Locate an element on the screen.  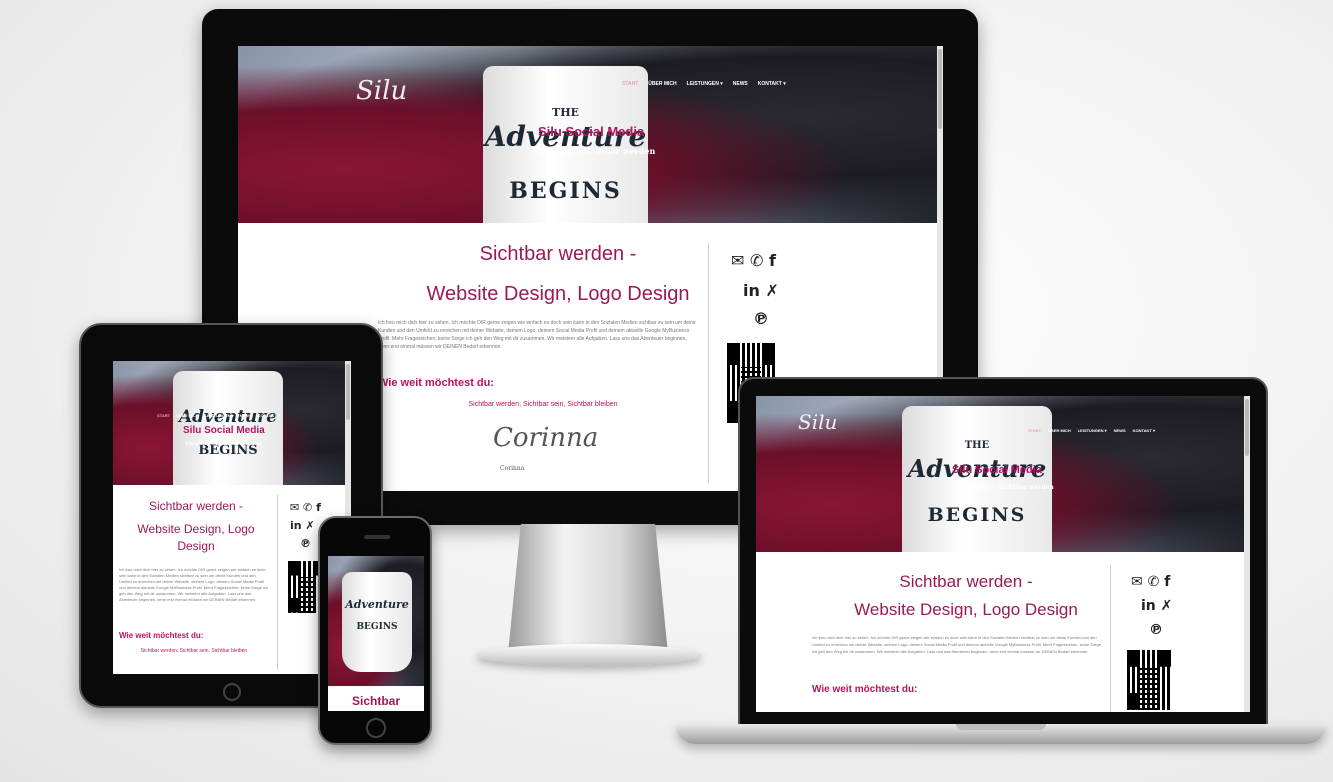
tablet-nav-services: LEISTUNGEN ▾ is located at coordinates (219, 415).